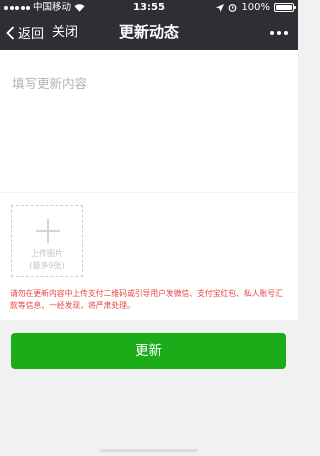 The image size is (320, 456). Describe the element at coordinates (148, 351) in the screenshot. I see `update-button: 更新` at that location.